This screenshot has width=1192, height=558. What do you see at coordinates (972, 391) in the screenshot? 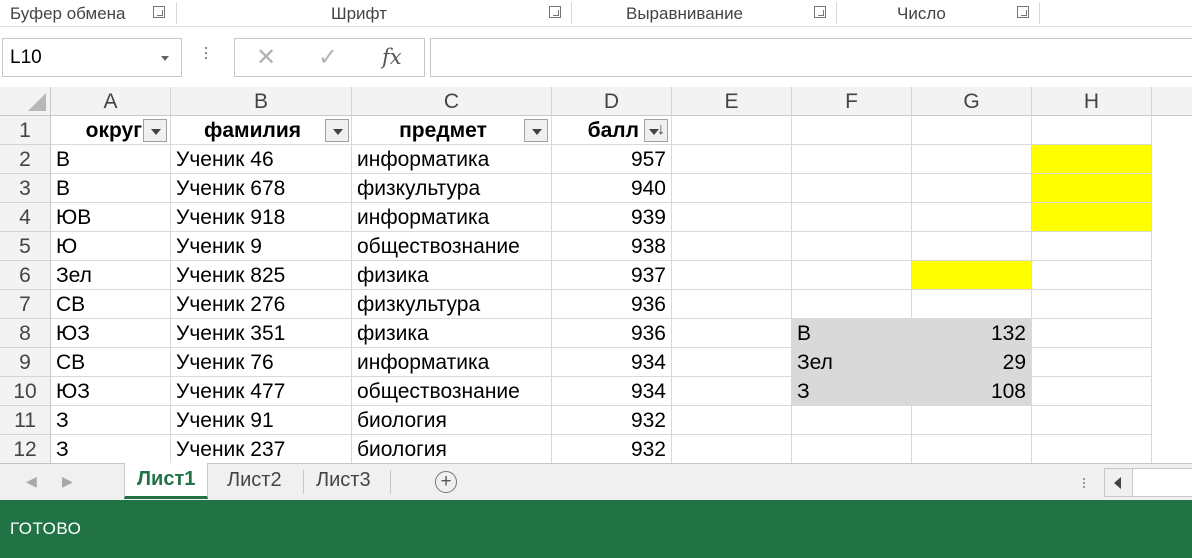
I see `summary-value: 108` at bounding box center [972, 391].